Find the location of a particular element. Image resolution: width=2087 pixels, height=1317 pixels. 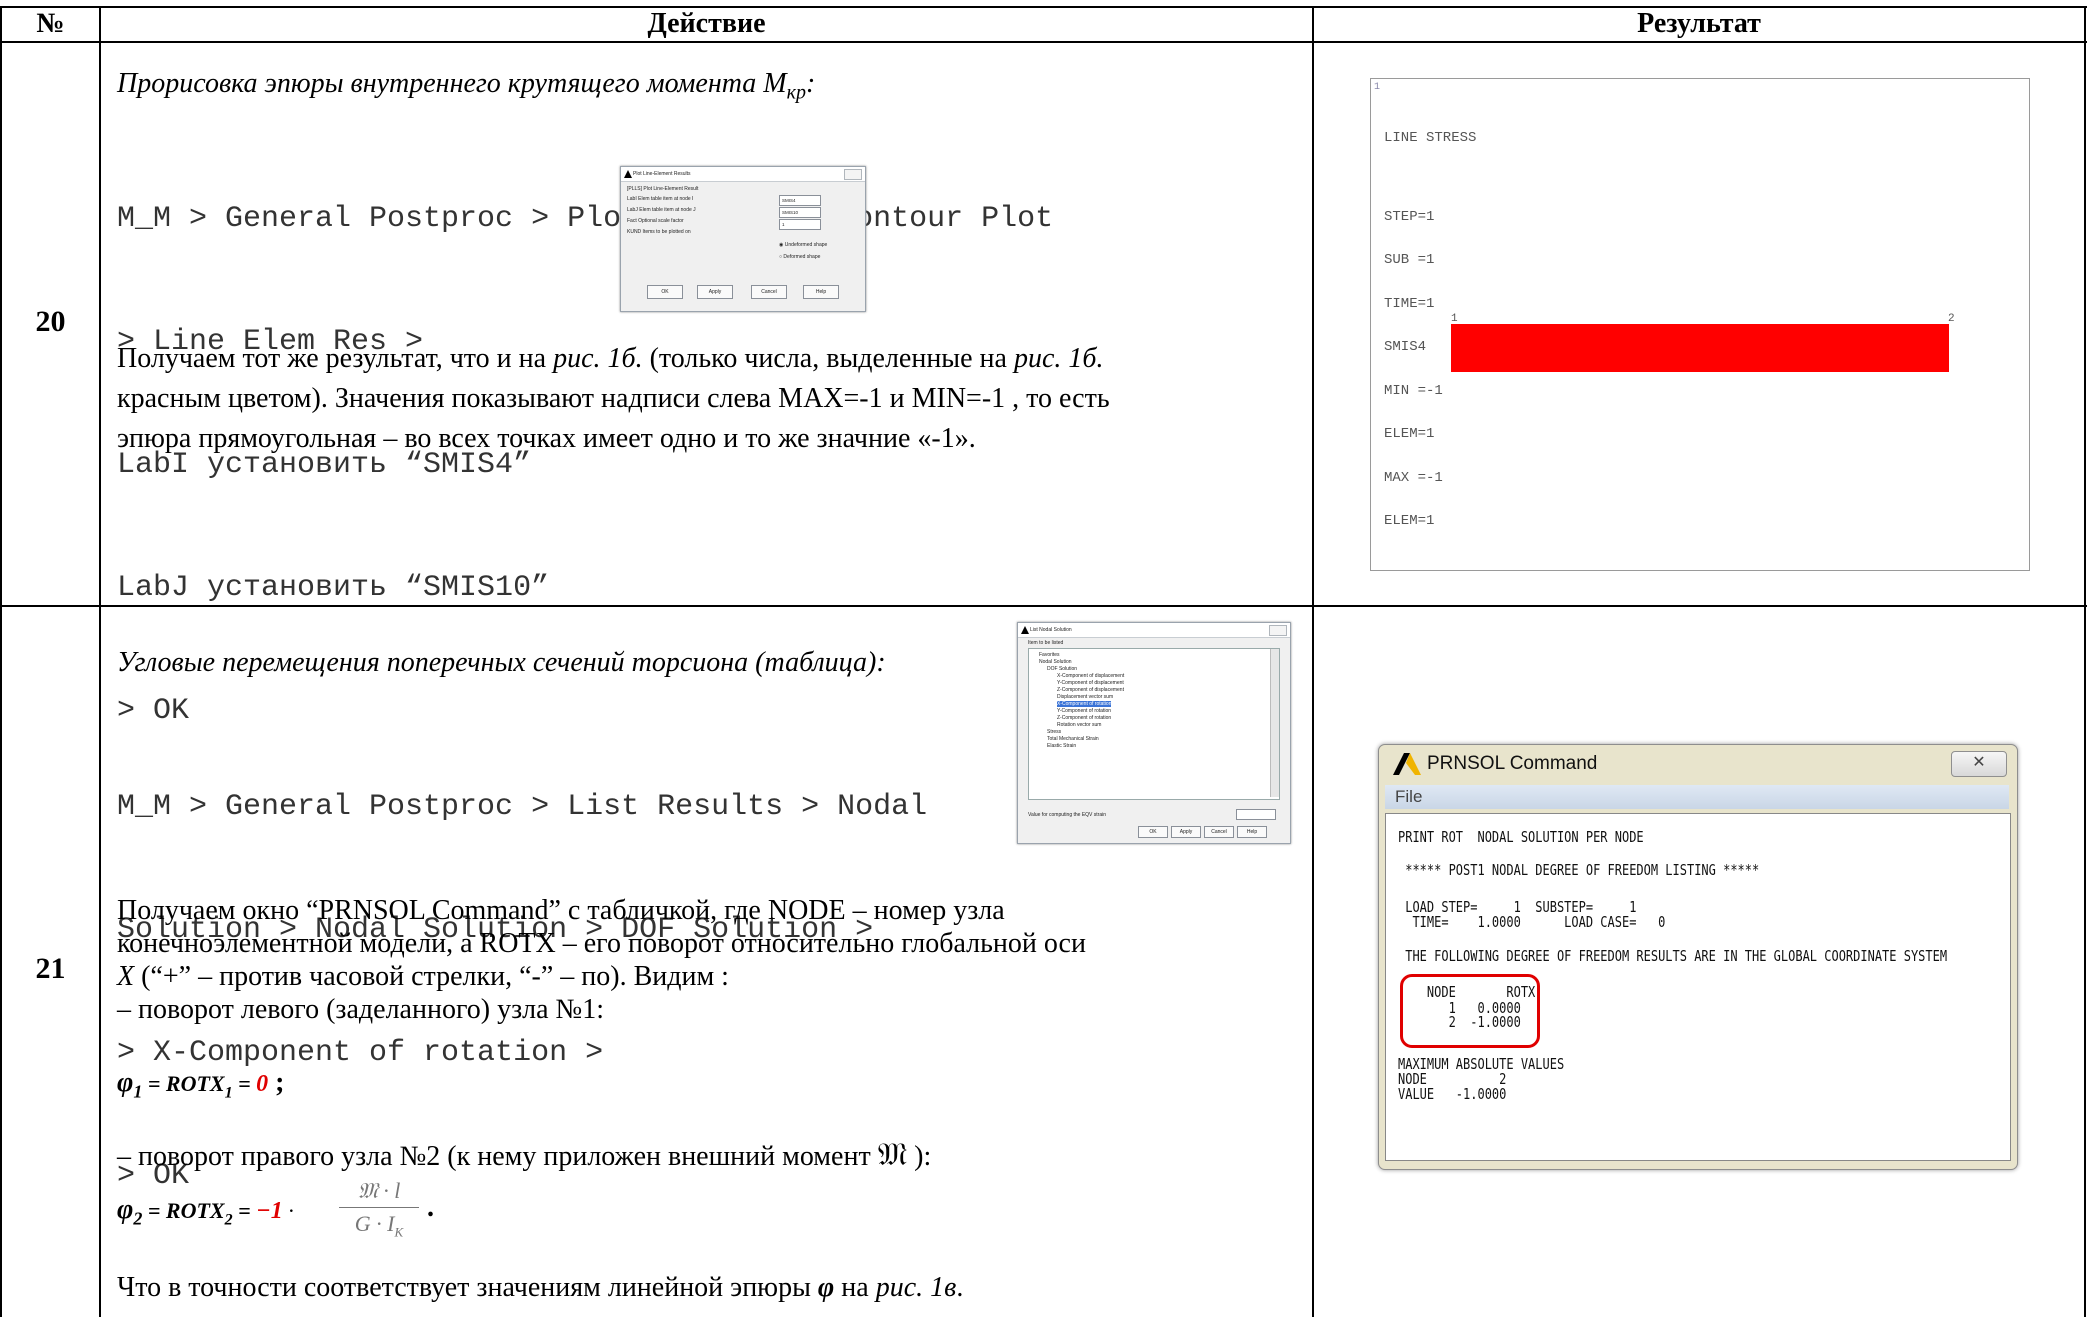

tree-item: Displacement vector sum is located at coordinates (1085, 697).